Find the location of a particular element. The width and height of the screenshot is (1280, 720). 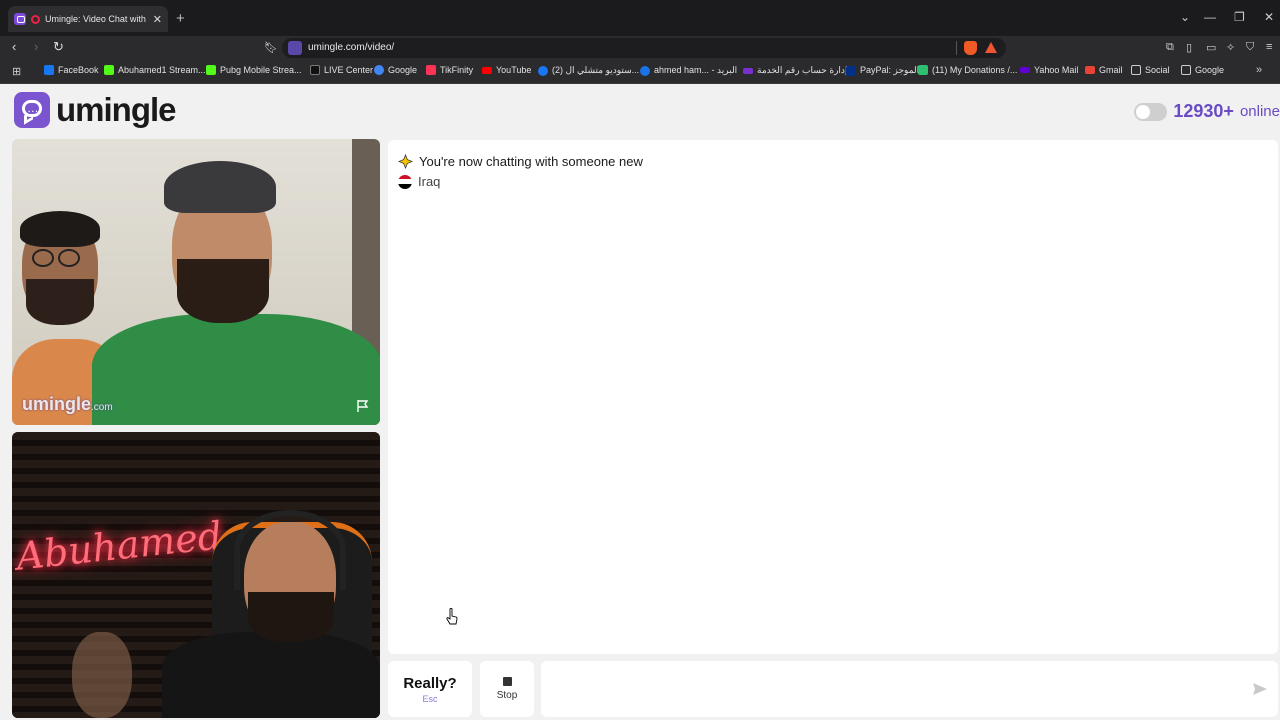

forward-icon: › is located at coordinates (36, 46).